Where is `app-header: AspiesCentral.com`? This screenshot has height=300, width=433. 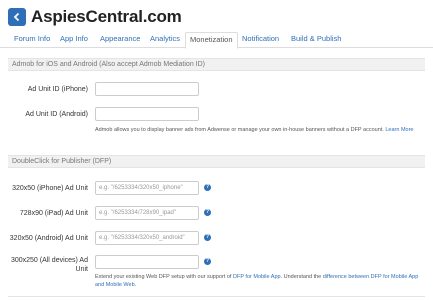
app-header: AspiesCentral.com is located at coordinates (95, 17).